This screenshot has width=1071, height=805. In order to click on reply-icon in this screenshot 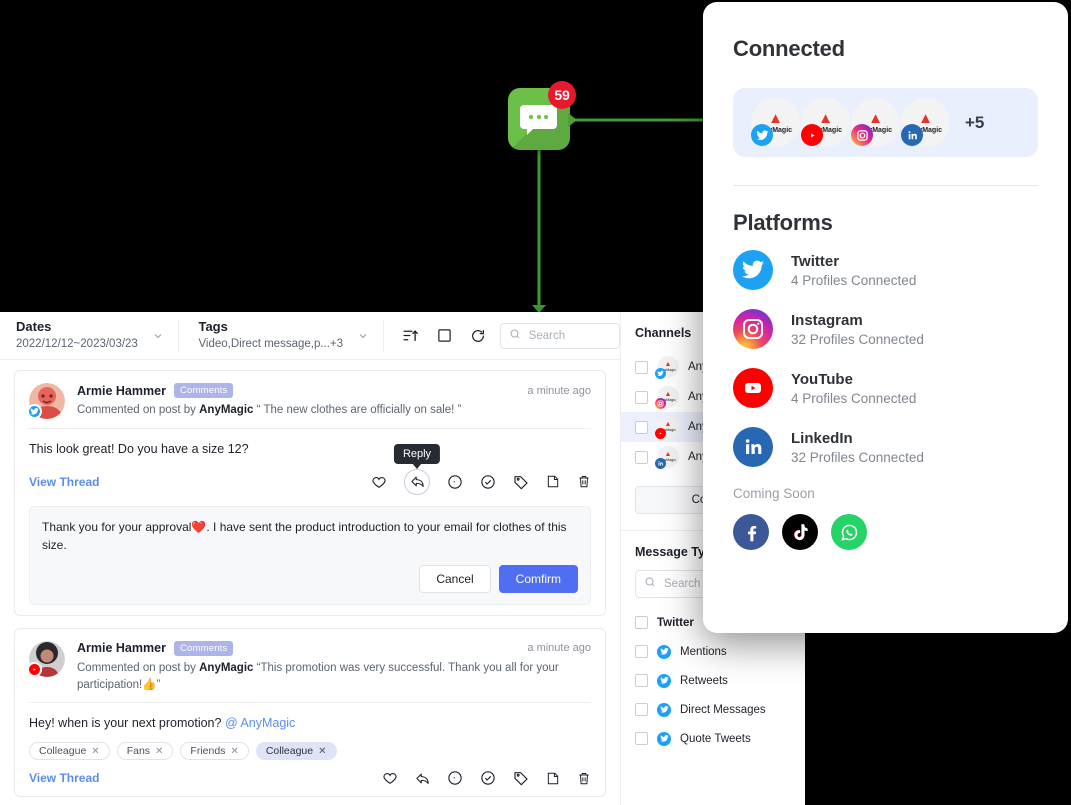, I will do `click(422, 778)`.